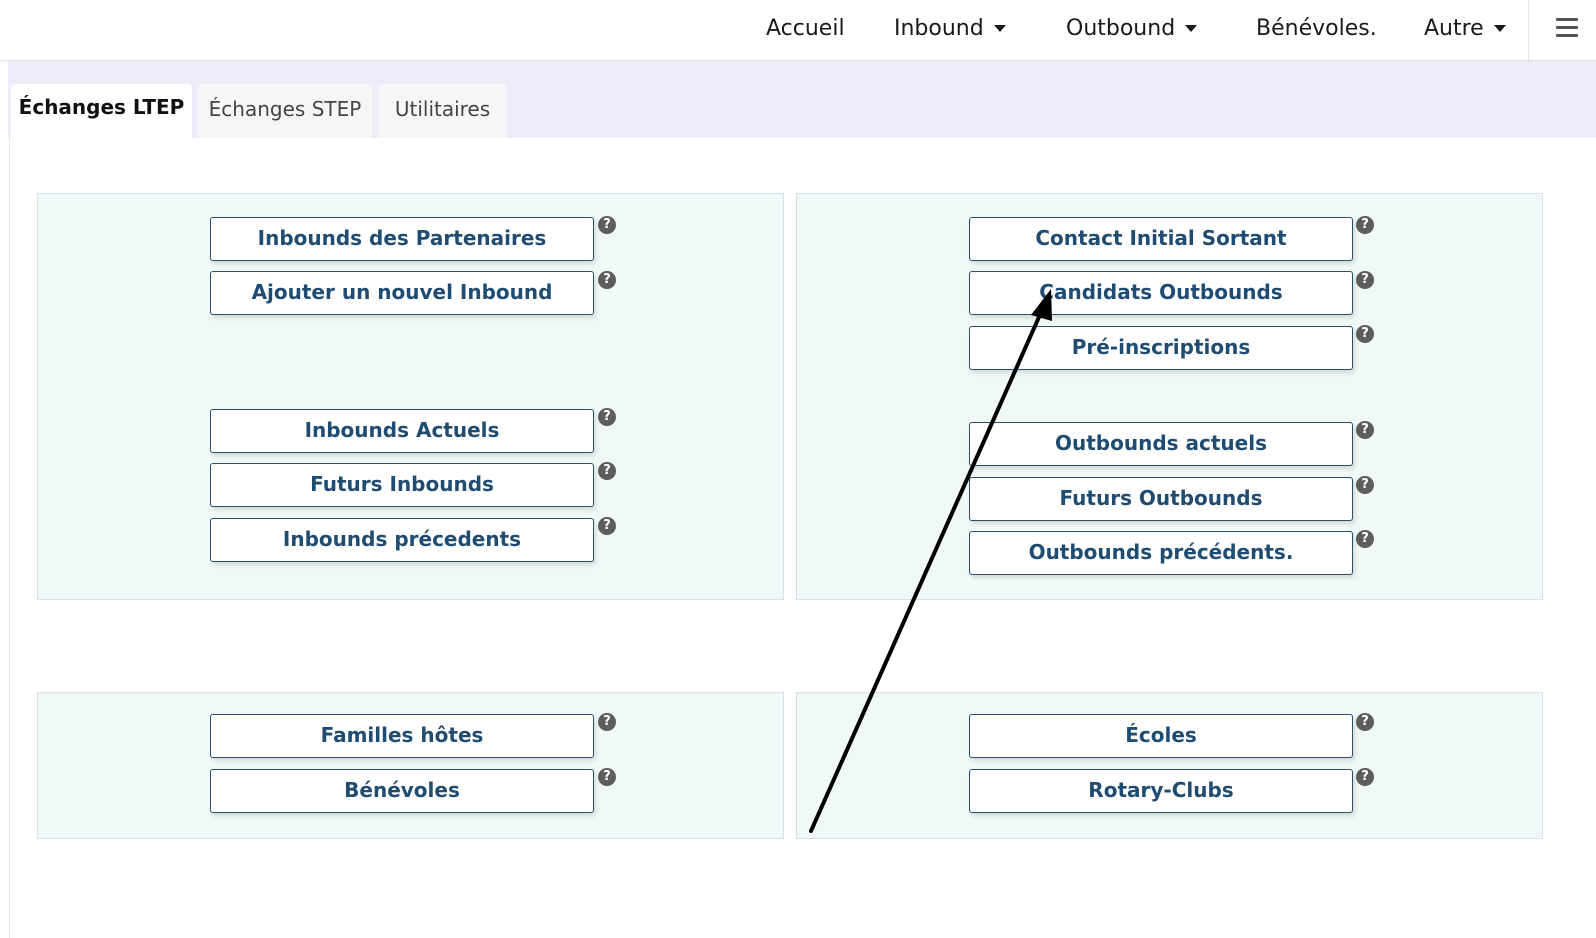 The image size is (1596, 938). I want to click on nav-volunteers: Bénévoles., so click(1316, 30).